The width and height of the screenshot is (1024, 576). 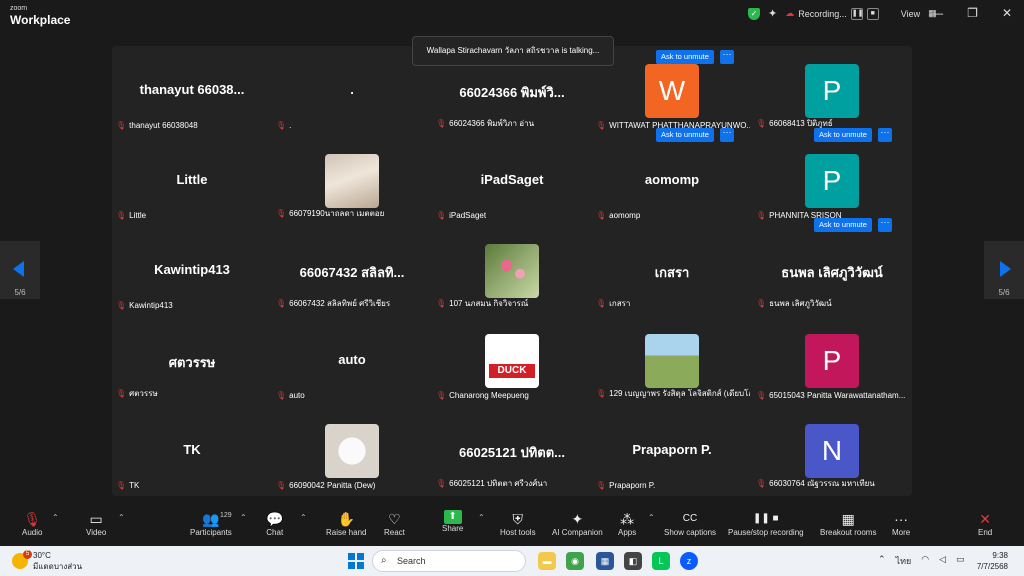 I want to click on participant-tile: 🎙 107 นภสมน กิจวิจารณ์, so click(x=512, y=271).